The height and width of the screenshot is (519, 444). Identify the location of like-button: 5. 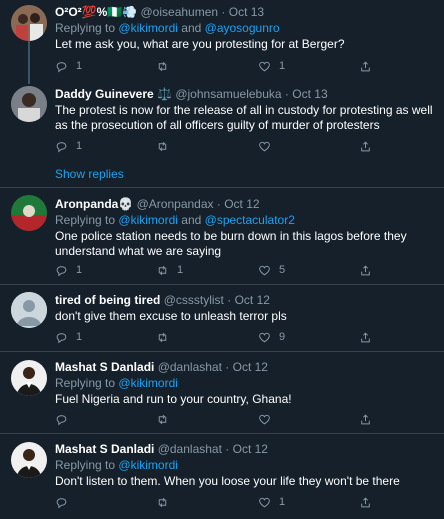
(271, 270).